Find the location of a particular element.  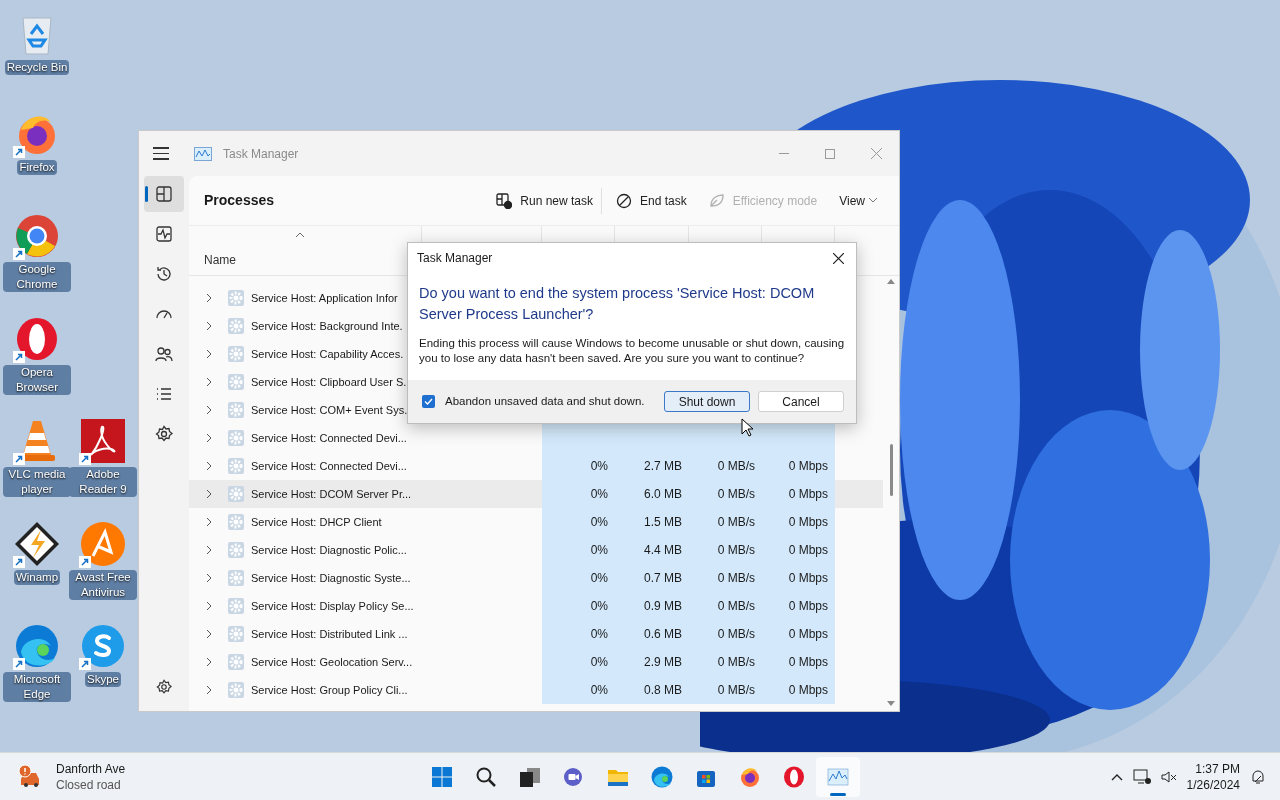

scroll-down-icon is located at coordinates (891, 704).